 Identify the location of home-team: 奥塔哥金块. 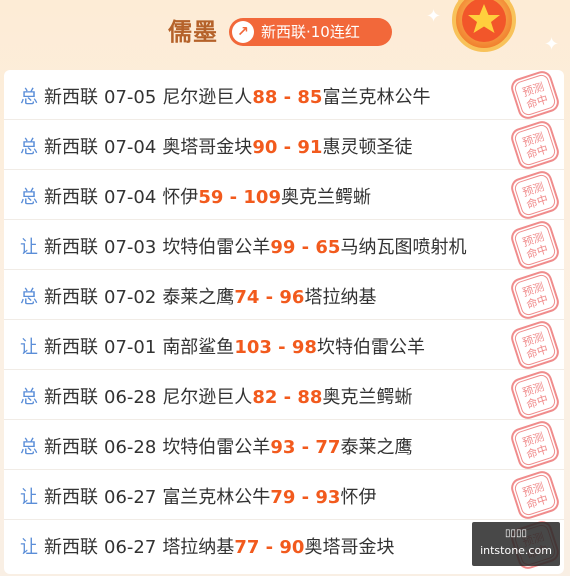
(207, 147).